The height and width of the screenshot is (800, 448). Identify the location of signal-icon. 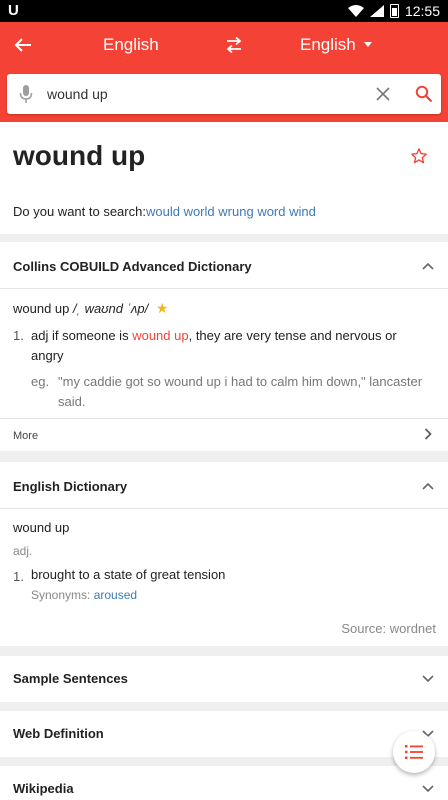
(376, 11).